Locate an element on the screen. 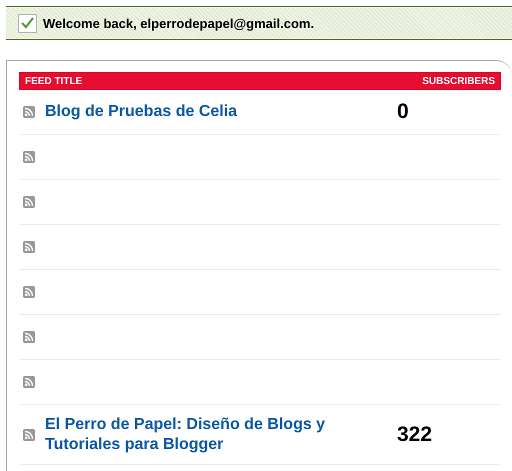 This screenshot has height=471, width=512. column-header: FEED TITLE is located at coordinates (53, 81).